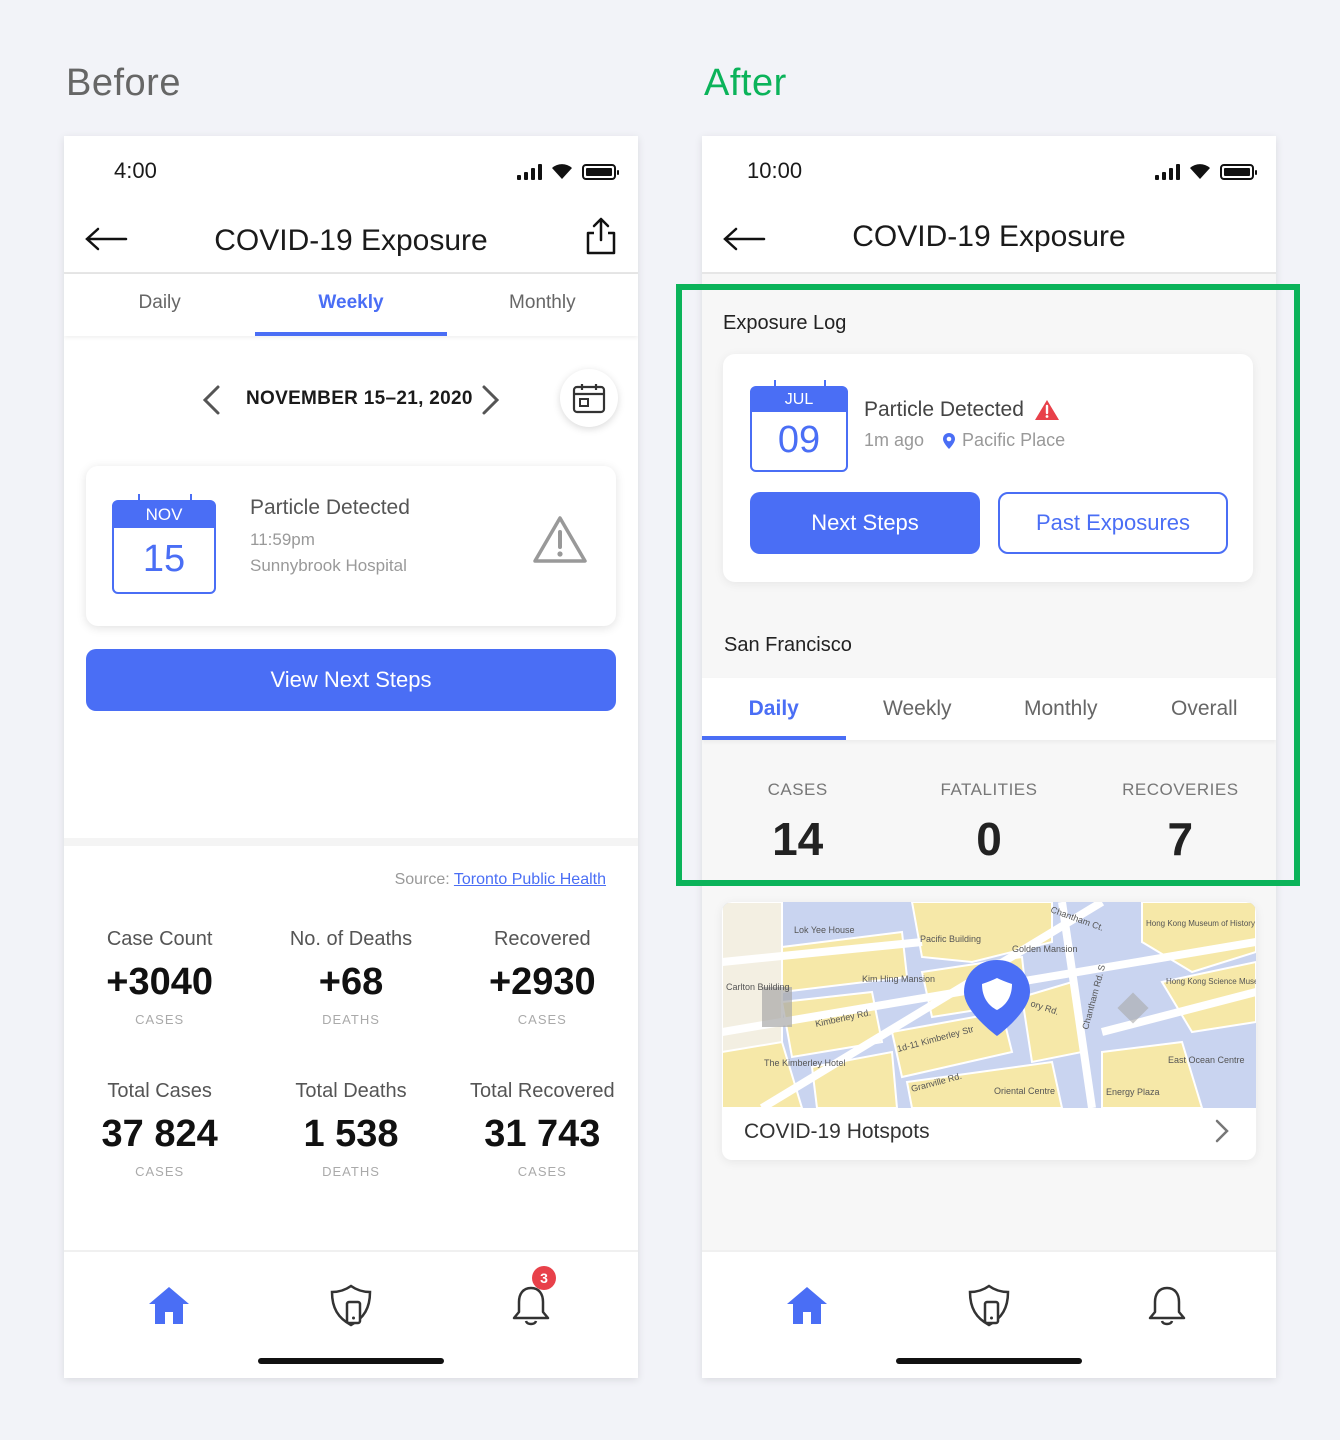 This screenshot has height=1440, width=1340. I want to click on stat-recovered: Recovered +2930 CASES, so click(542, 977).